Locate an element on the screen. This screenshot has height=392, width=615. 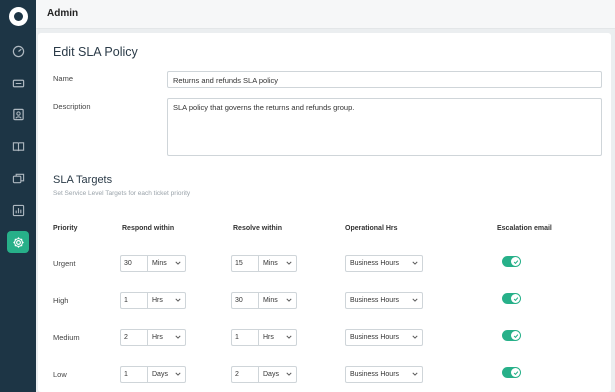
respond-unit-value: Mins is located at coordinates (159, 263).